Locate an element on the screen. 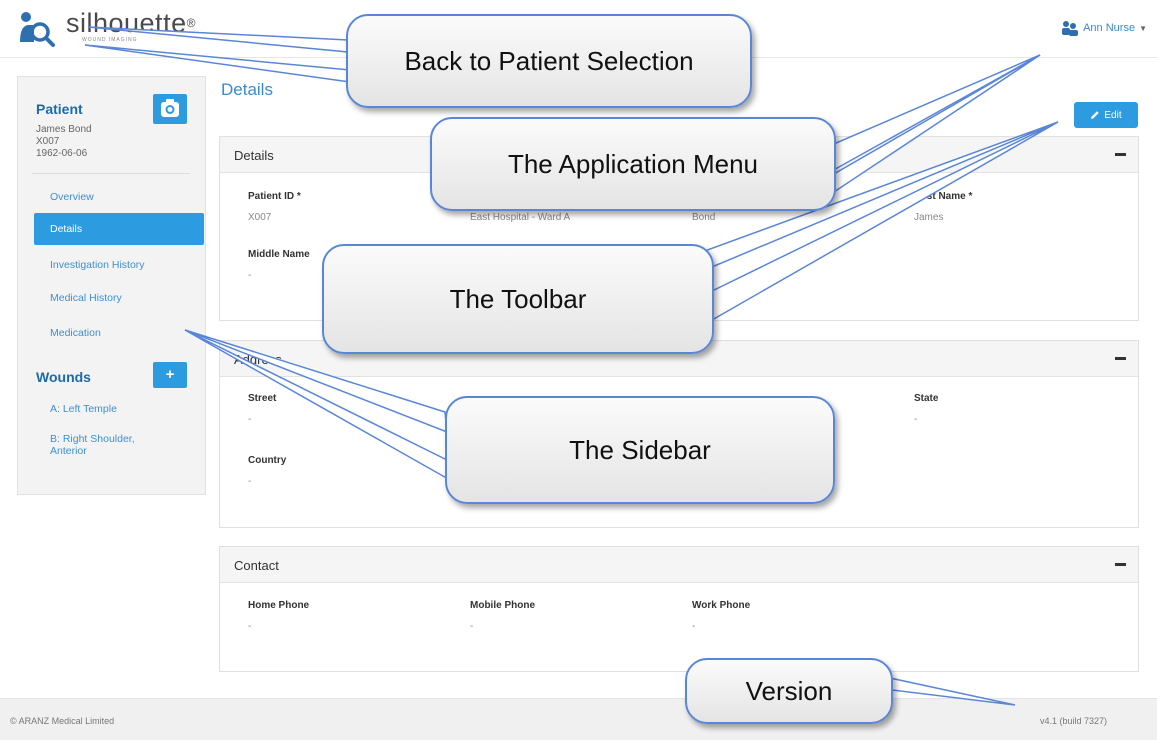 Image resolution: width=1157 pixels, height=740 pixels. application-menu: Ann Nurse ▼ is located at coordinates (1104, 28).